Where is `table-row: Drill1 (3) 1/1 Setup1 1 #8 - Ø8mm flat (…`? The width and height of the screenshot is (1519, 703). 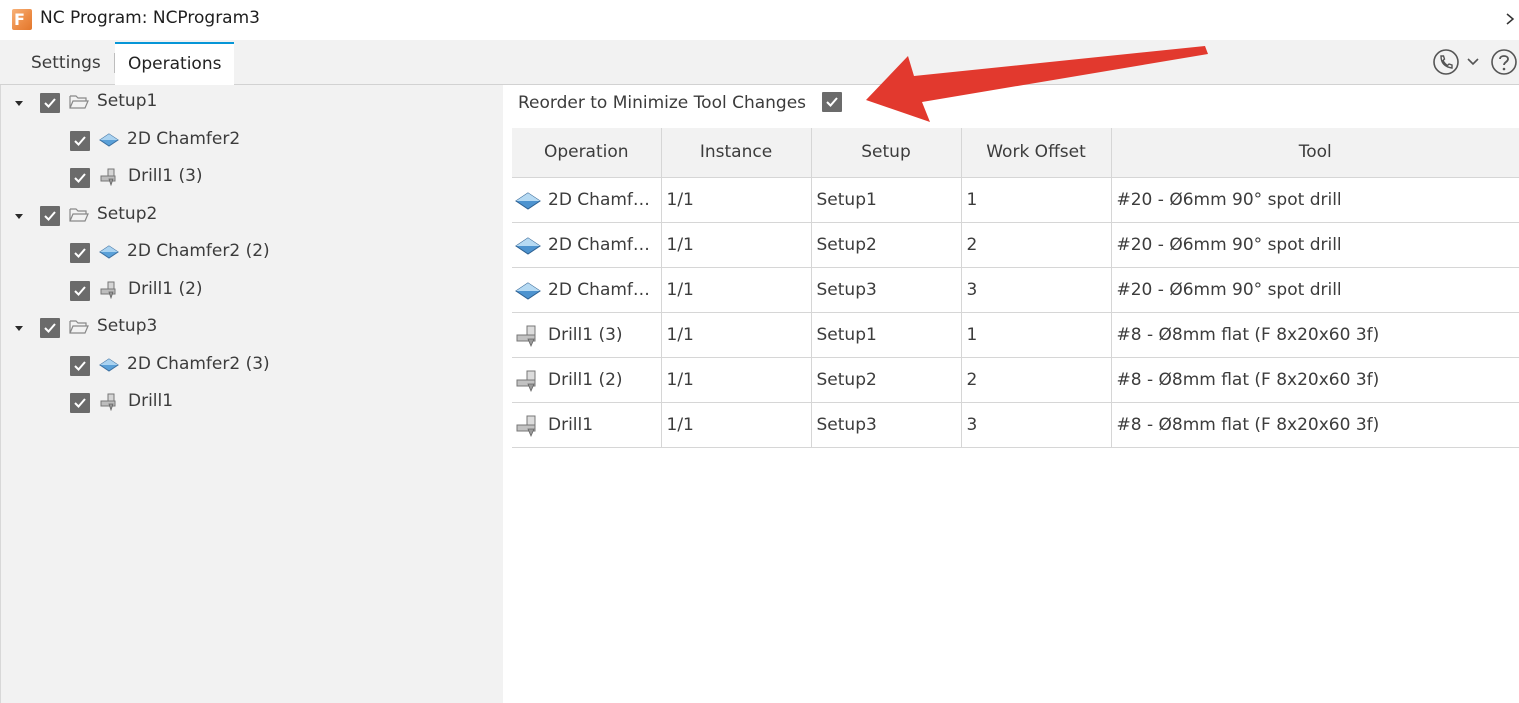
table-row: Drill1 (3) 1/1 Setup1 1 #8 - Ø8mm flat (… is located at coordinates (1015, 335).